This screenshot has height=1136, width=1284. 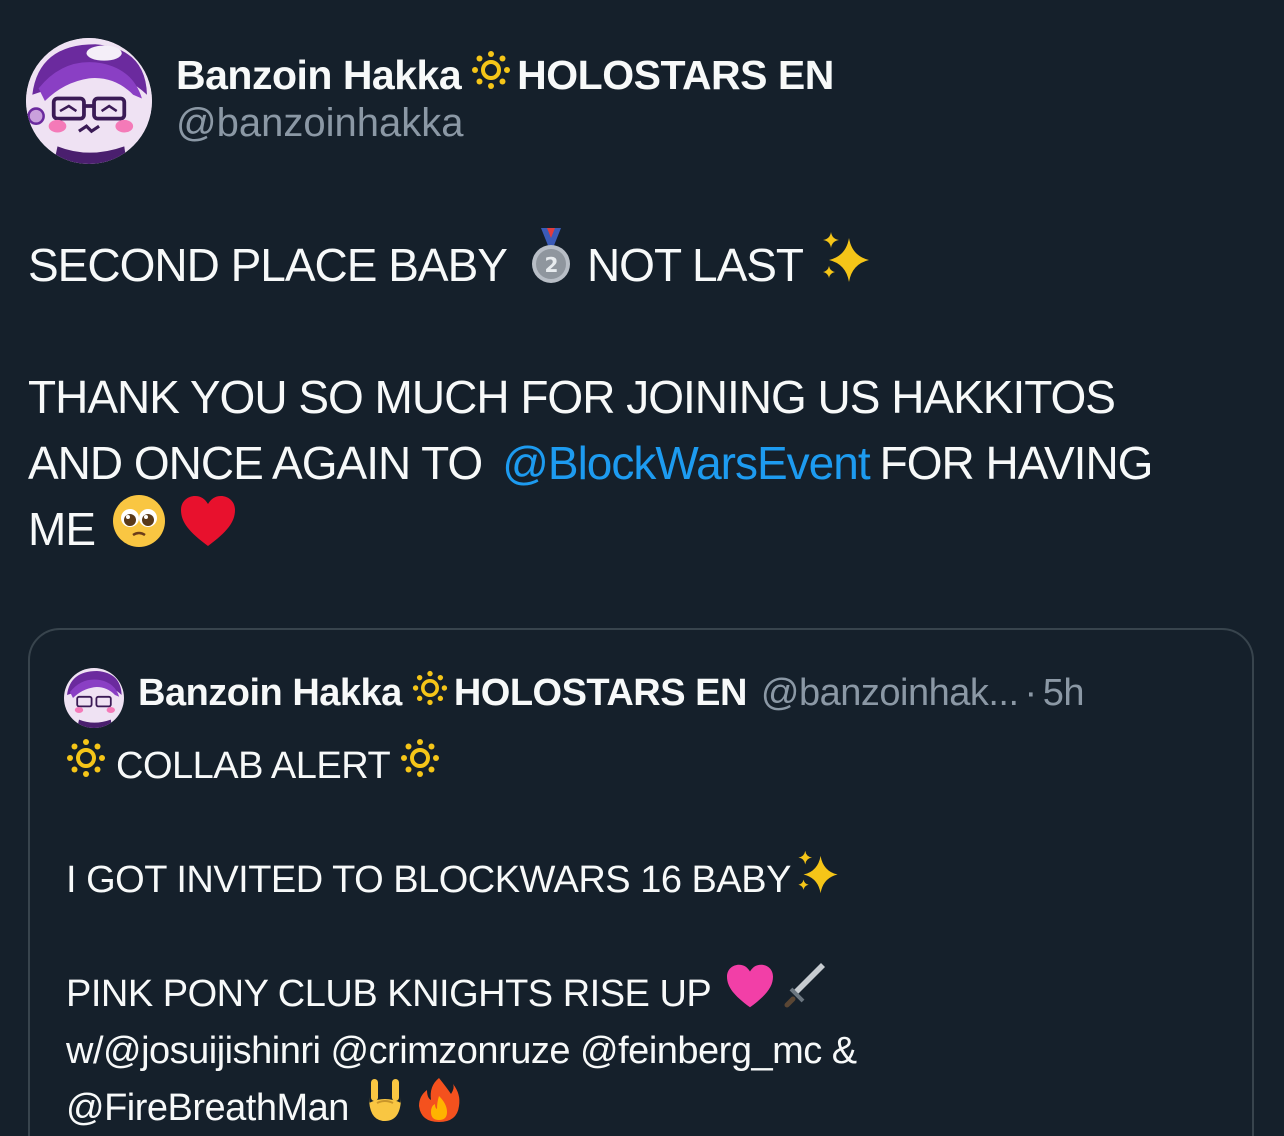 What do you see at coordinates (268, 265) in the screenshot?
I see `tweet-line-1a: SECOND PLACE BABY` at bounding box center [268, 265].